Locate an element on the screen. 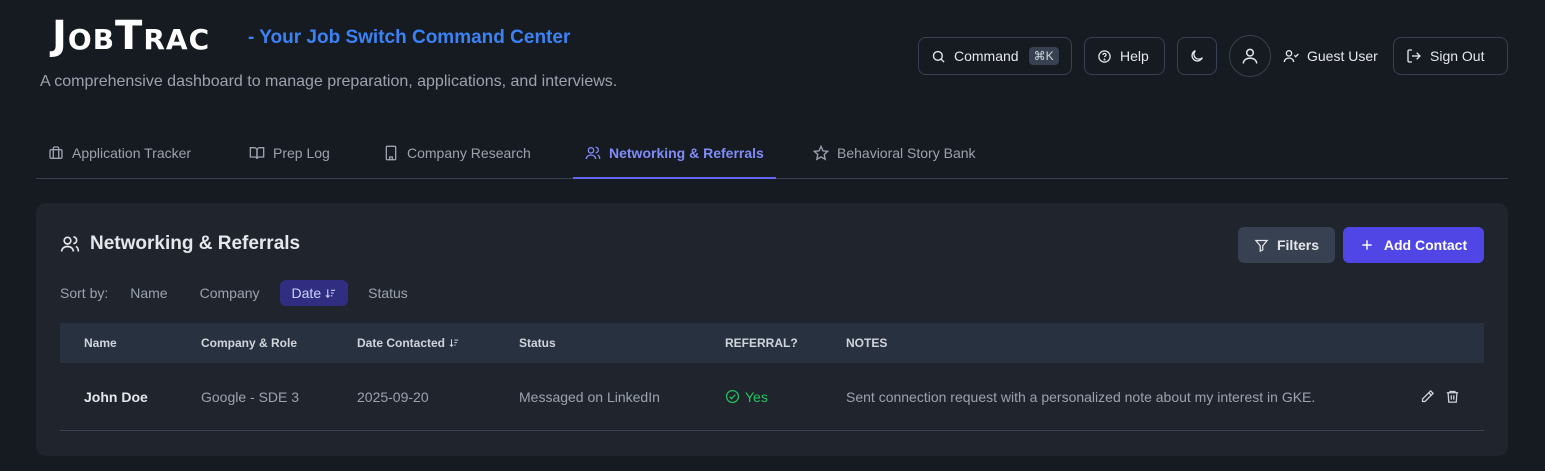 Image resolution: width=1545 pixels, height=471 pixels. sort-date-label: Date is located at coordinates (306, 293).